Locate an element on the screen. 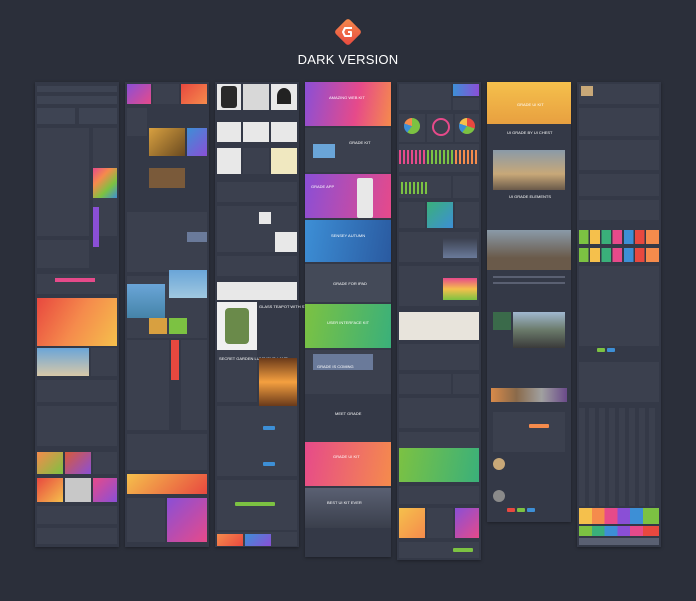  card-title: SENSEY AUTUMN is located at coordinates (348, 235).